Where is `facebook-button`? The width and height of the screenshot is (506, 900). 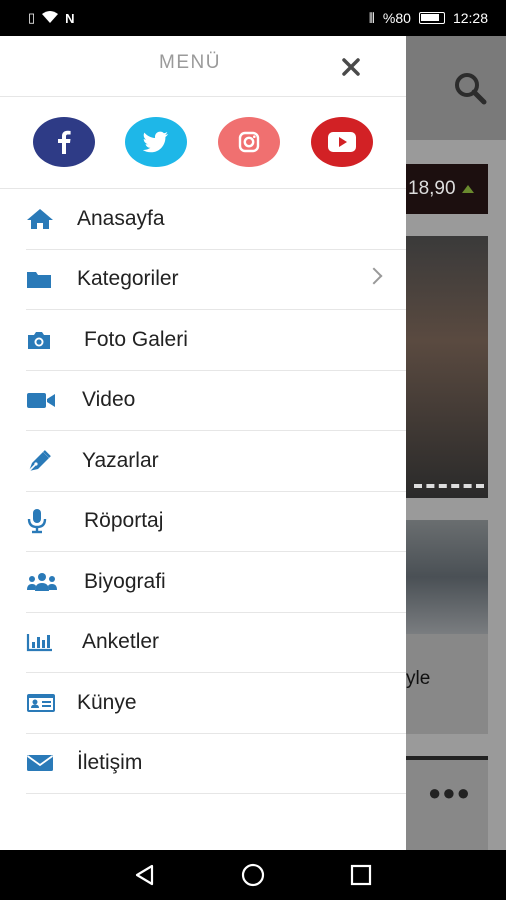
facebook-button is located at coordinates (64, 142).